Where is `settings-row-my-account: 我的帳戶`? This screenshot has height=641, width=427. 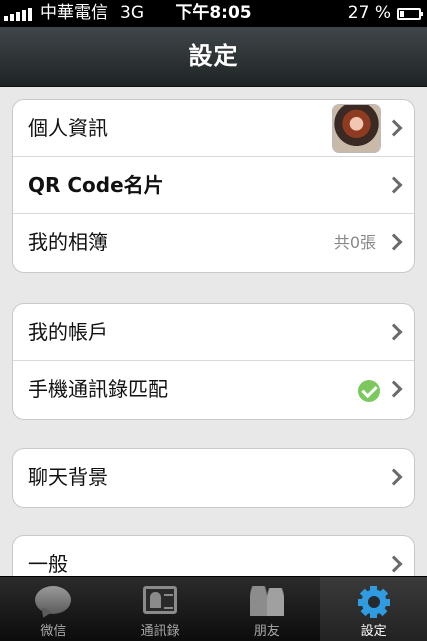
settings-row-my-account: 我的帳戶 is located at coordinates (213, 332).